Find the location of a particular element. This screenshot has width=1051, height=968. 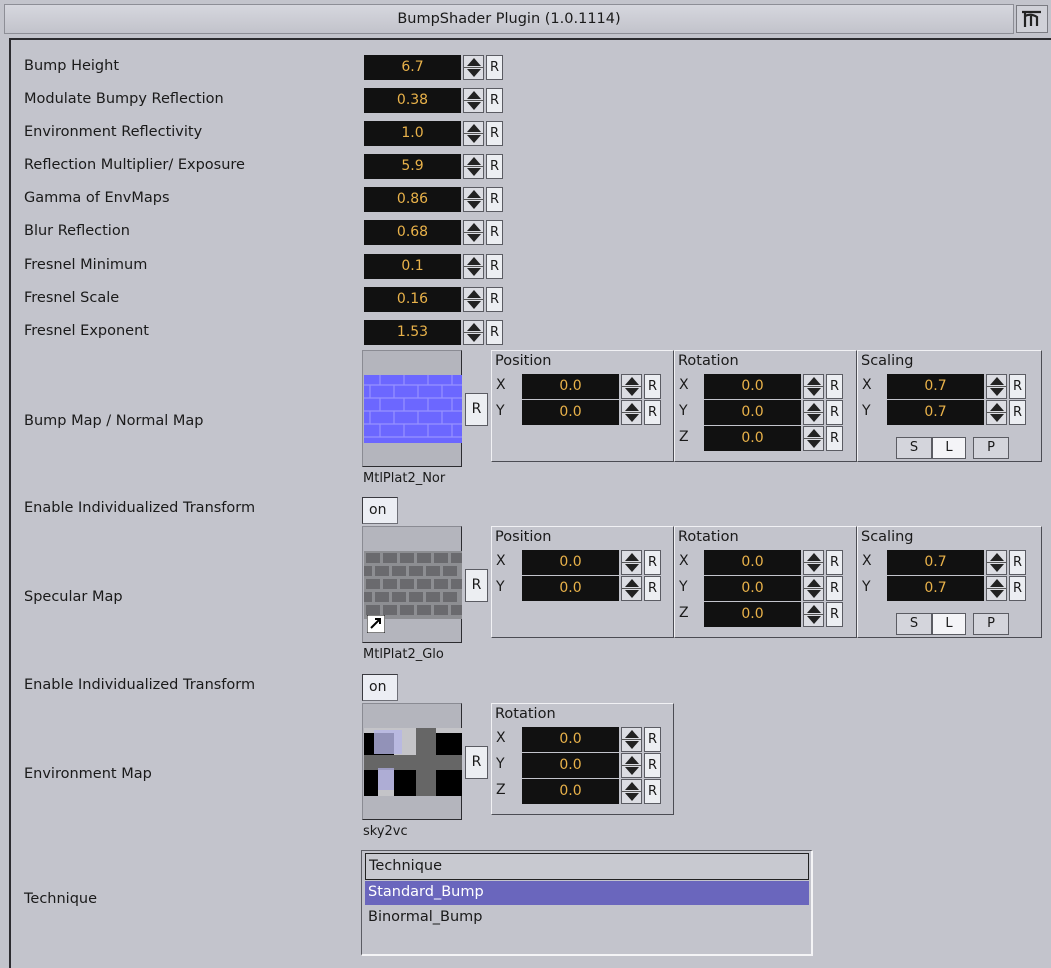

bump_map-position-x-spinner is located at coordinates (631, 386).